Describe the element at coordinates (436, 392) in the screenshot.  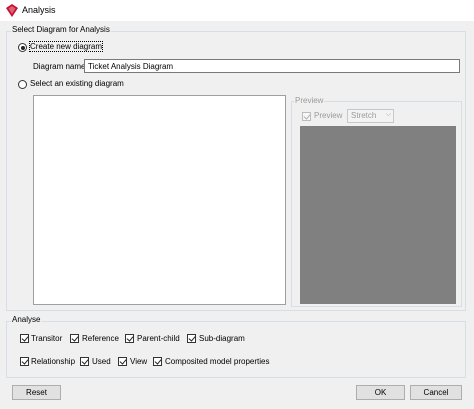
I see `cancel-button: Cancel` at that location.